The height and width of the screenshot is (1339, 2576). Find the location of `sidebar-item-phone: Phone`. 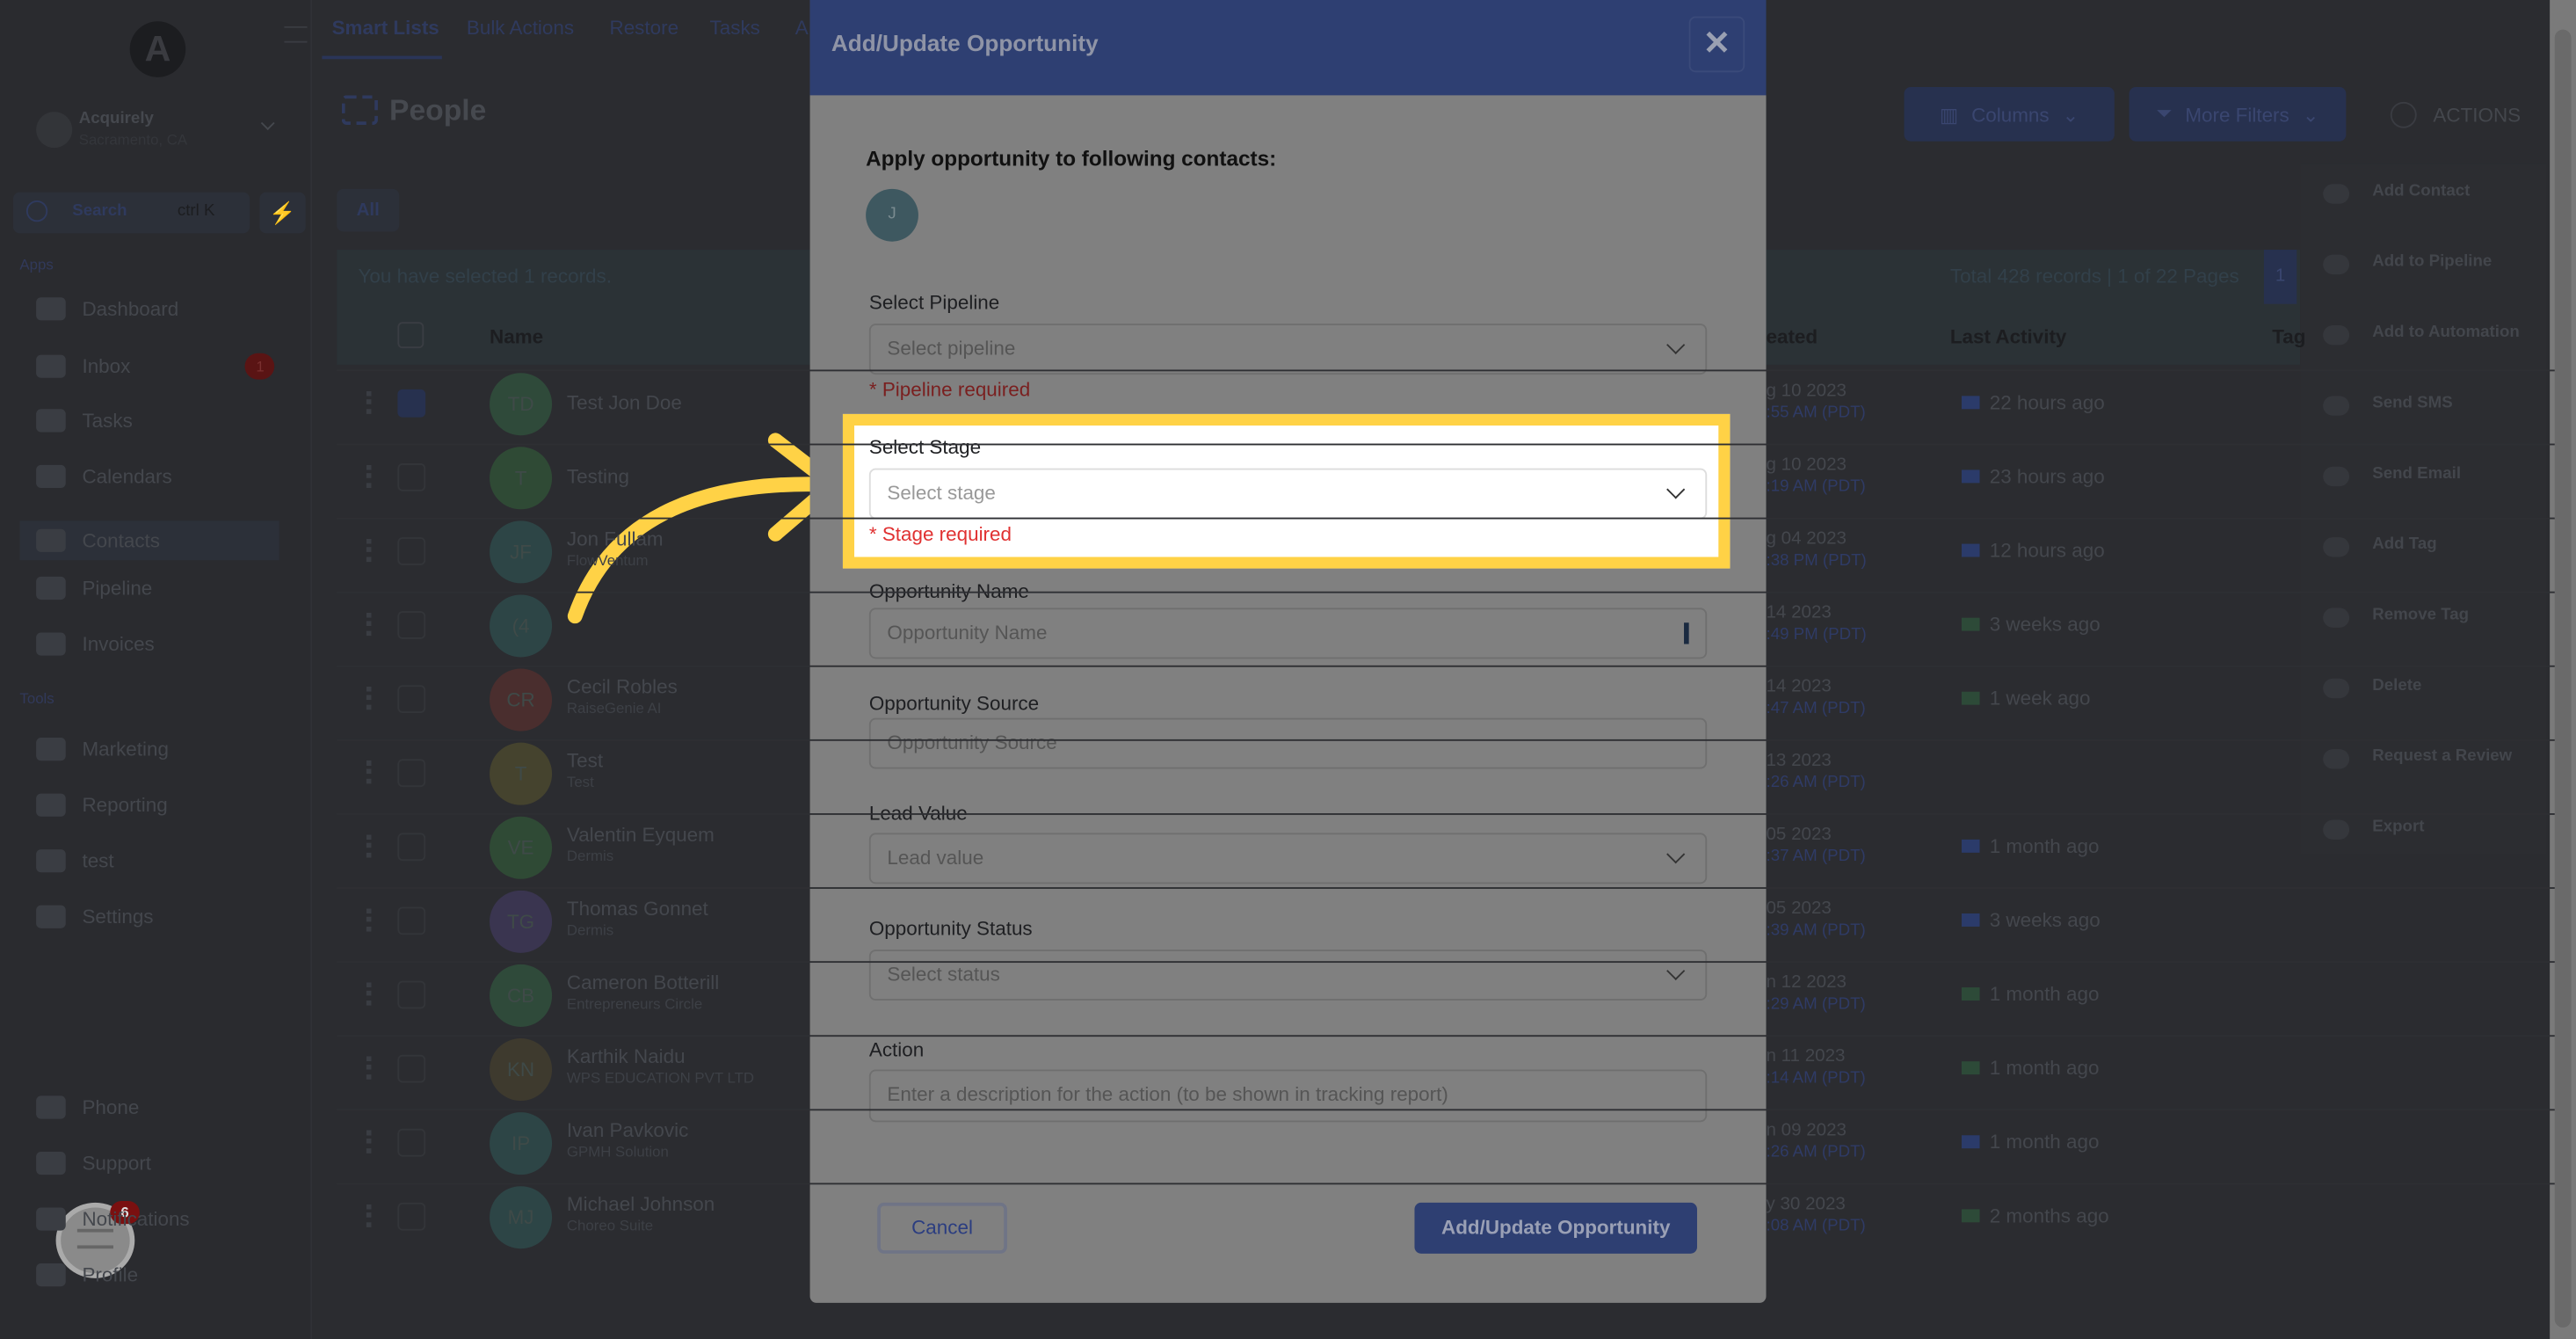

sidebar-item-phone: Phone is located at coordinates (88, 1107).